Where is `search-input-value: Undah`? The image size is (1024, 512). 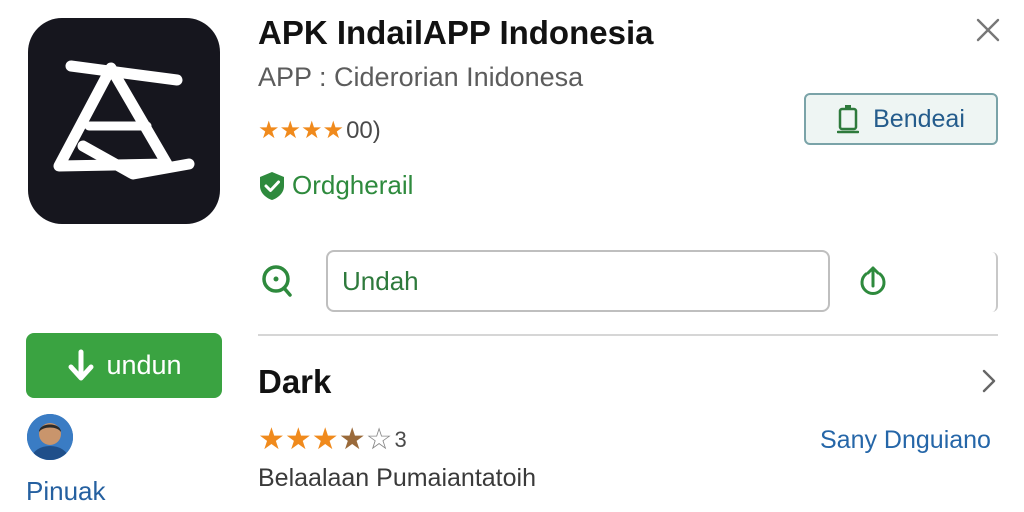
search-input-value: Undah is located at coordinates (380, 280).